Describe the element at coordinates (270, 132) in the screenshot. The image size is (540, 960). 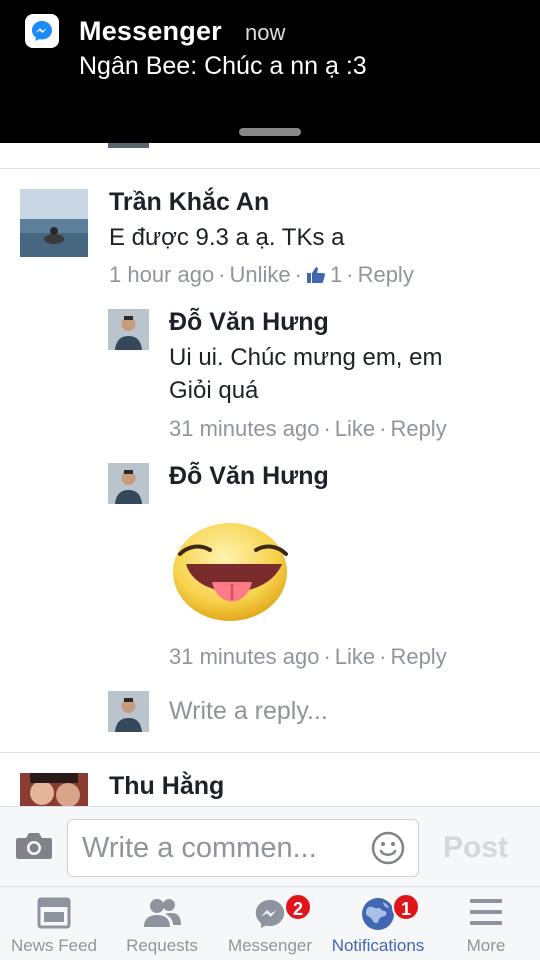
I see `banner-drag-handle` at that location.